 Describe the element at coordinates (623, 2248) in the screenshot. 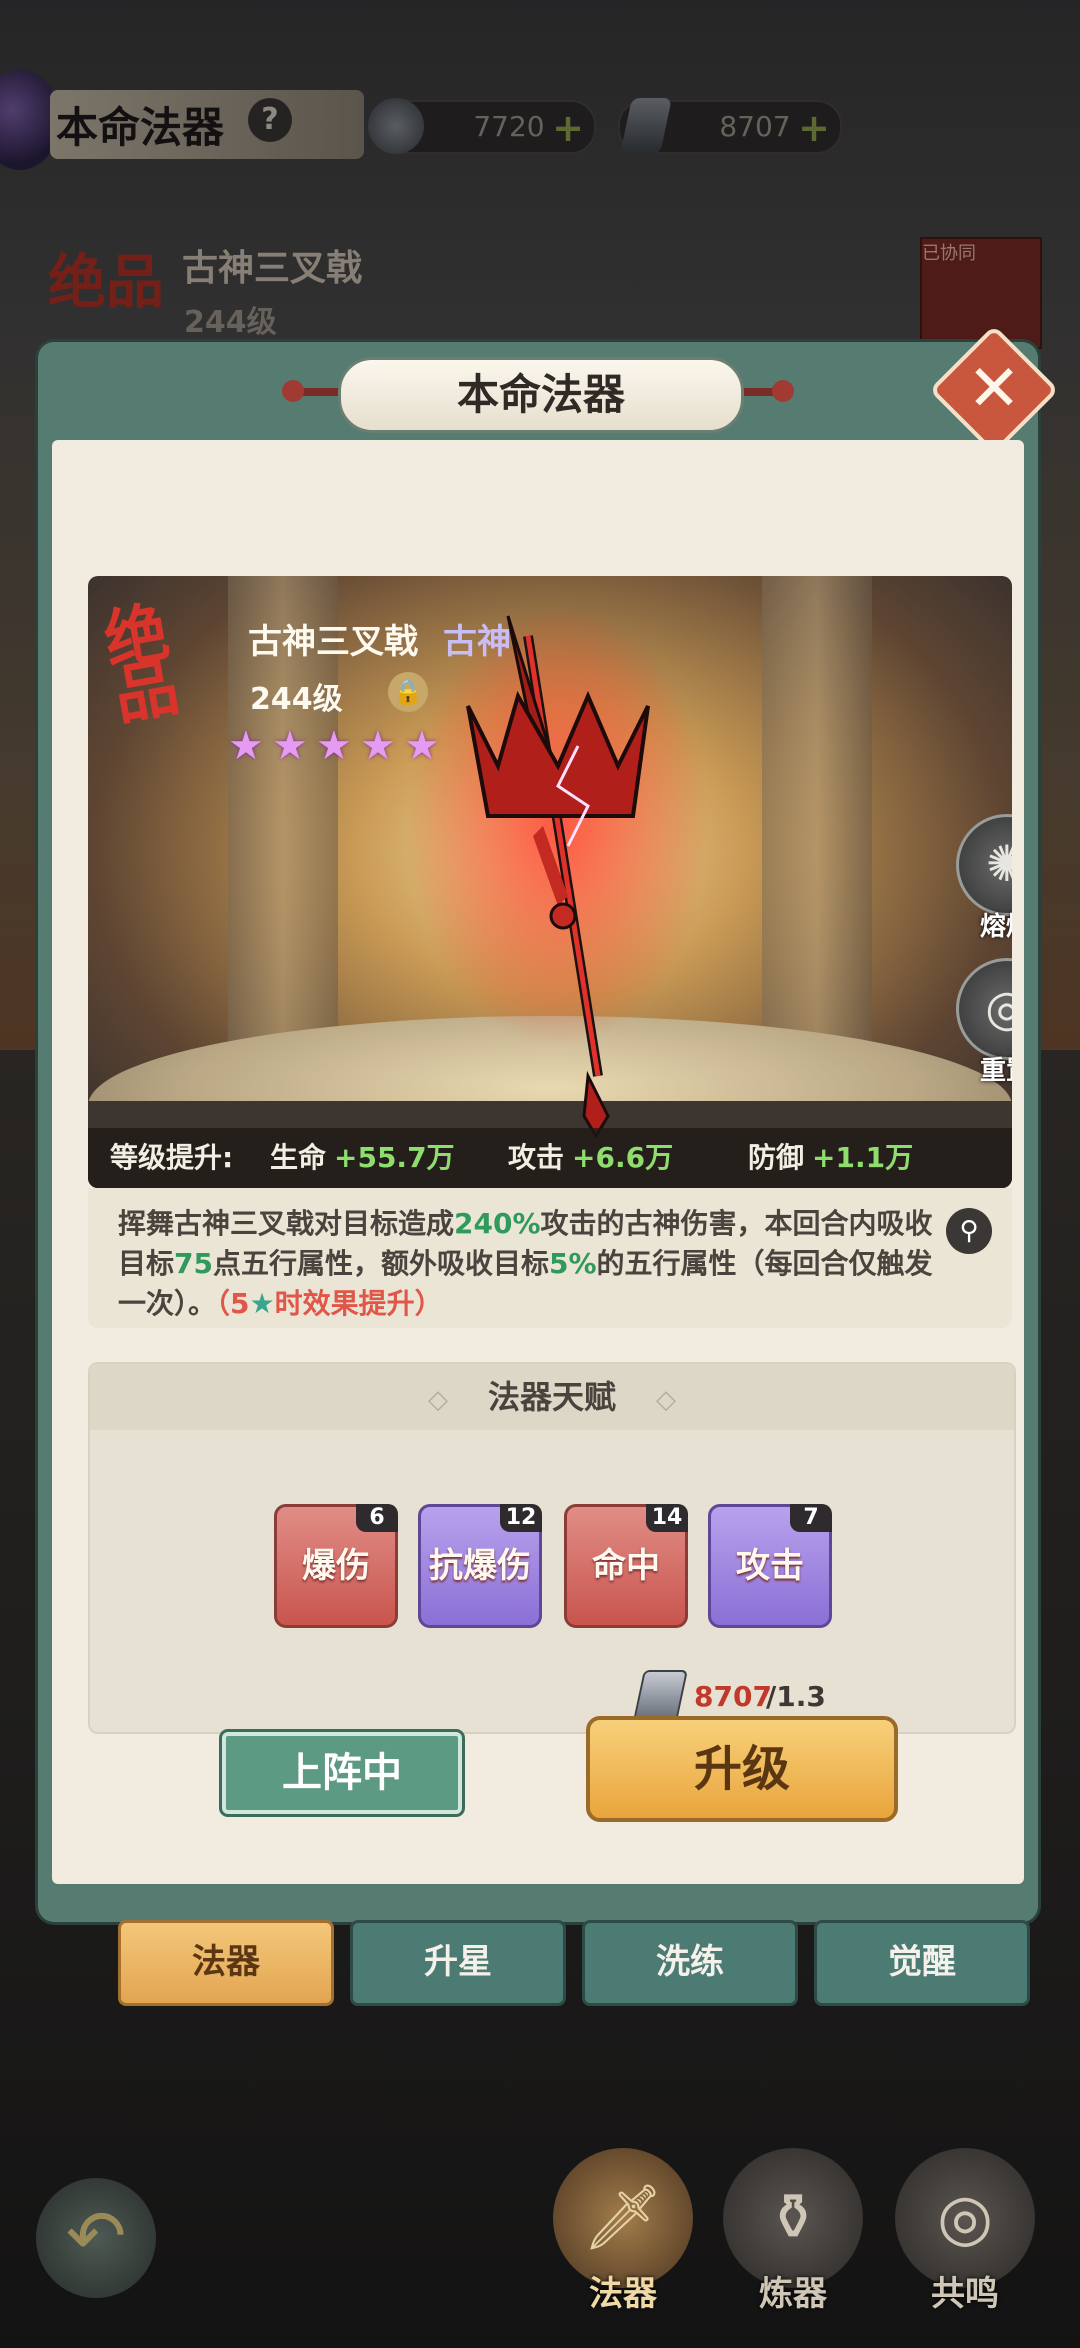

I see `nav-artifact: 🗡 法器` at that location.